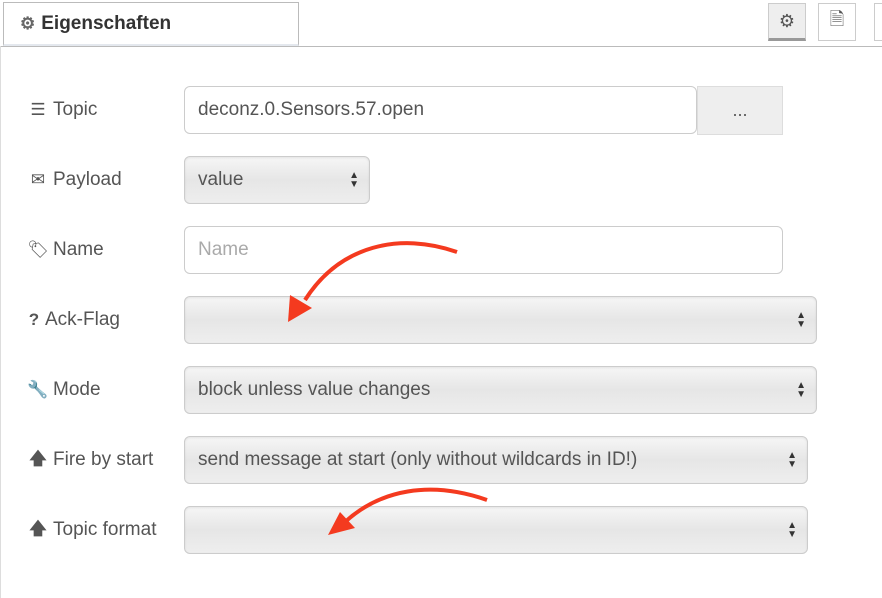  I want to click on label: Mode, so click(77, 389).